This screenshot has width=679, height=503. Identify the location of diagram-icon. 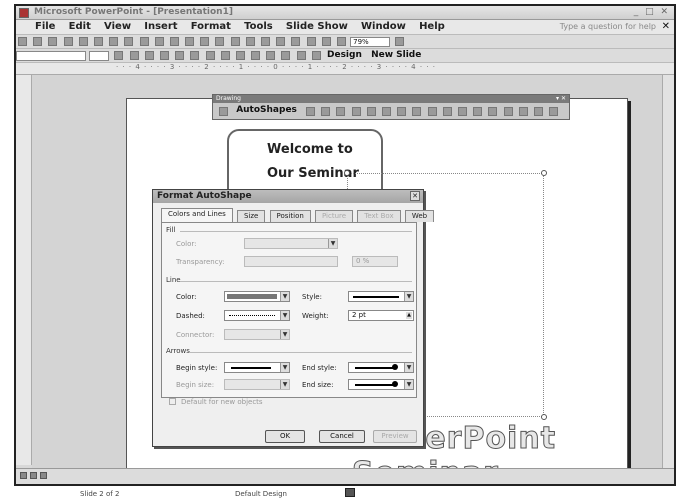
(402, 111).